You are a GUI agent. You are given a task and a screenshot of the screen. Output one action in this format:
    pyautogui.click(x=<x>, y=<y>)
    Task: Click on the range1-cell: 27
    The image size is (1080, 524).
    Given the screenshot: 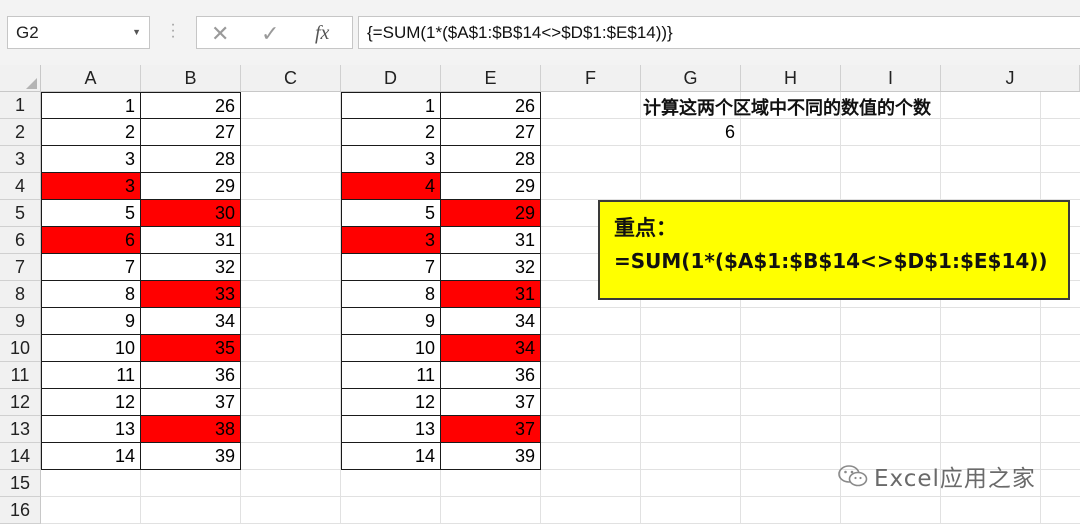 What is the action you would take?
    pyautogui.click(x=191, y=132)
    